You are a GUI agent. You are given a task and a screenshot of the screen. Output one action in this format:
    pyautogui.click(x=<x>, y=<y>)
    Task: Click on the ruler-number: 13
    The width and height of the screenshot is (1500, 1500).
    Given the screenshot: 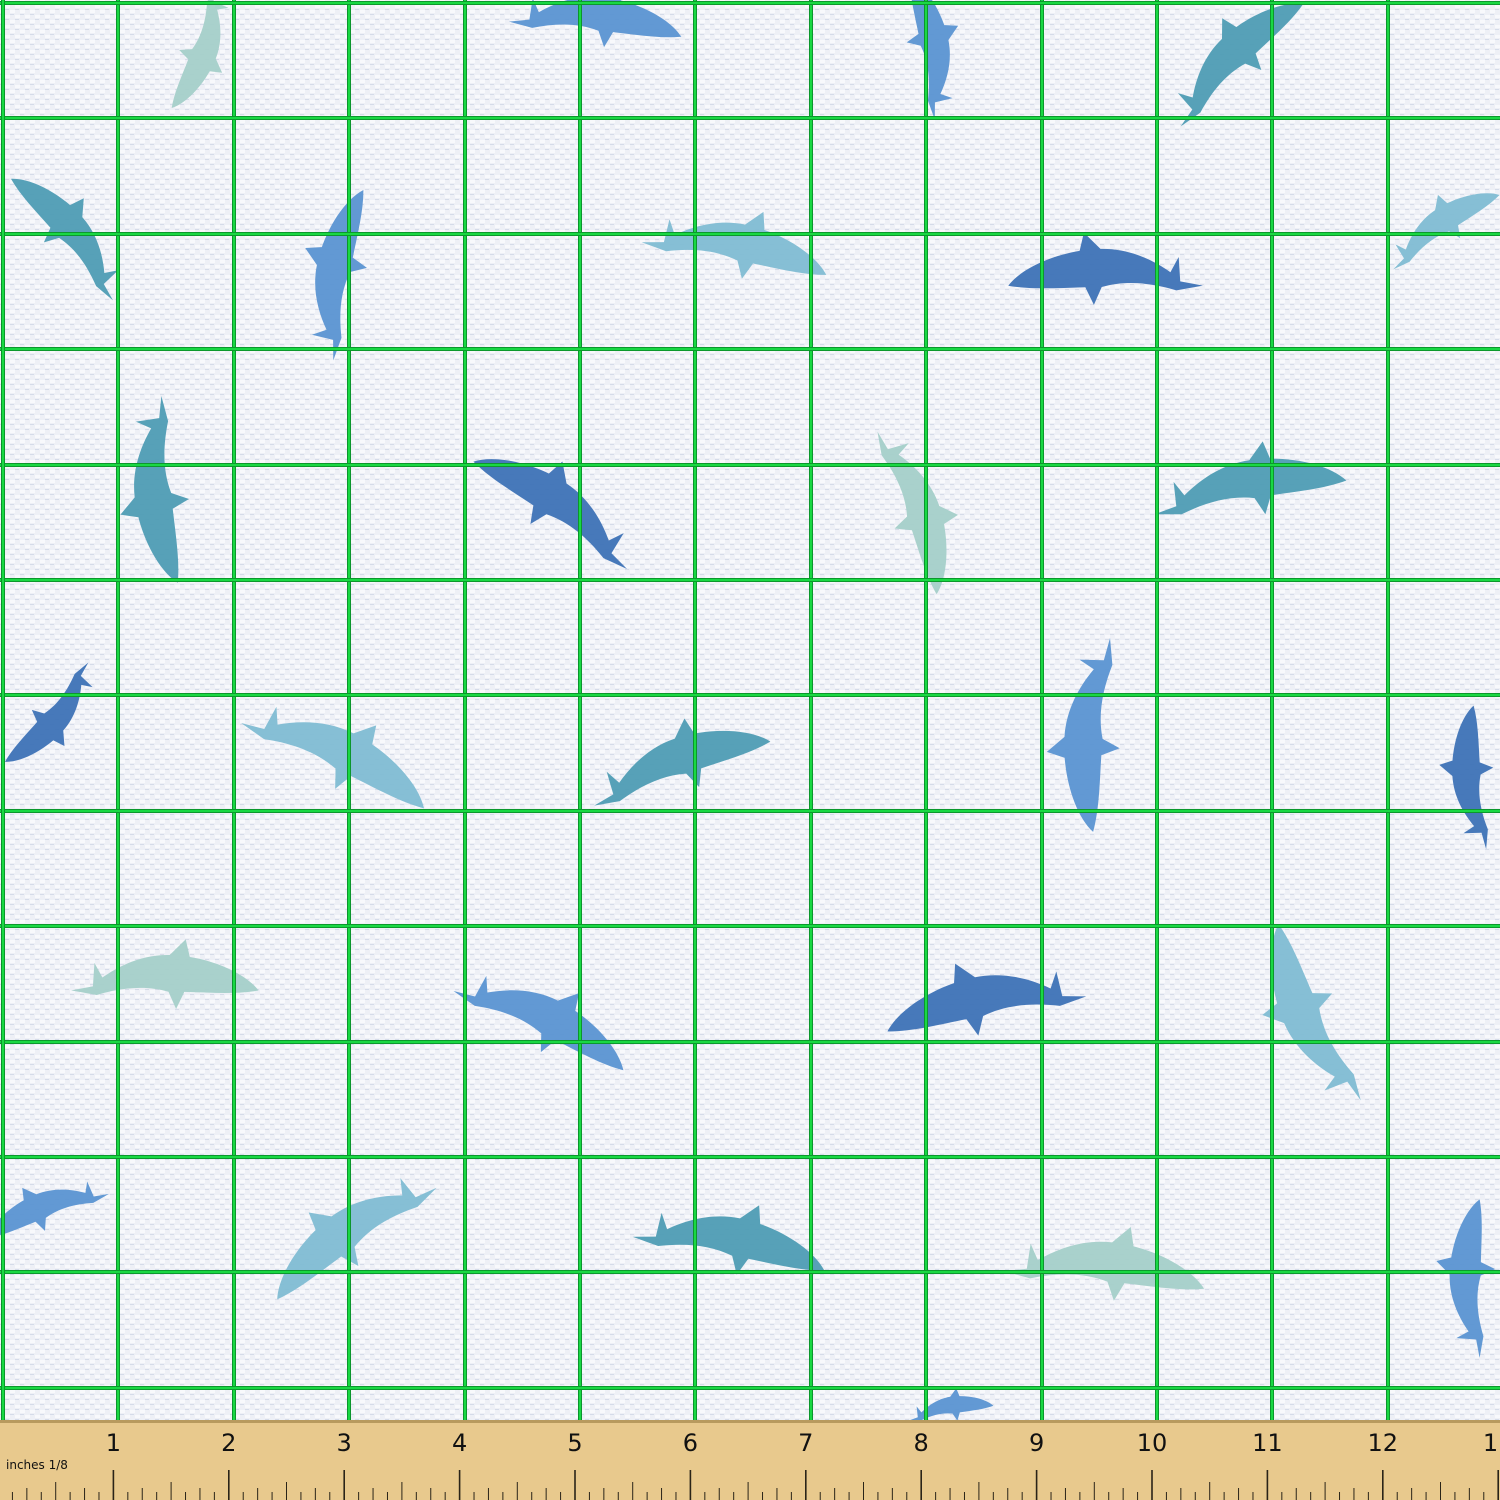 What is the action you would take?
    pyautogui.click(x=1491, y=1443)
    